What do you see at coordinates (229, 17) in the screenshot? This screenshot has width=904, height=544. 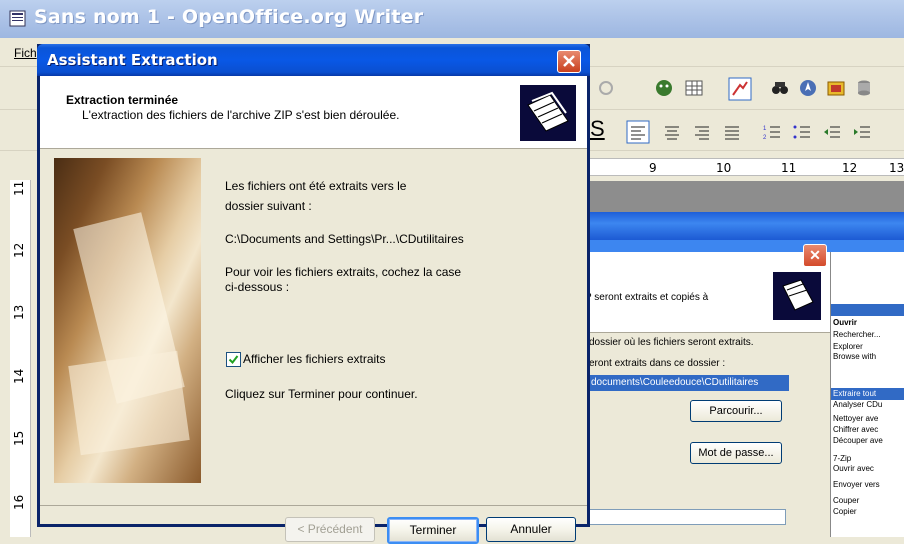 I see `writer-title: Sans nom 1 - OpenOffice.org Writer` at bounding box center [229, 17].